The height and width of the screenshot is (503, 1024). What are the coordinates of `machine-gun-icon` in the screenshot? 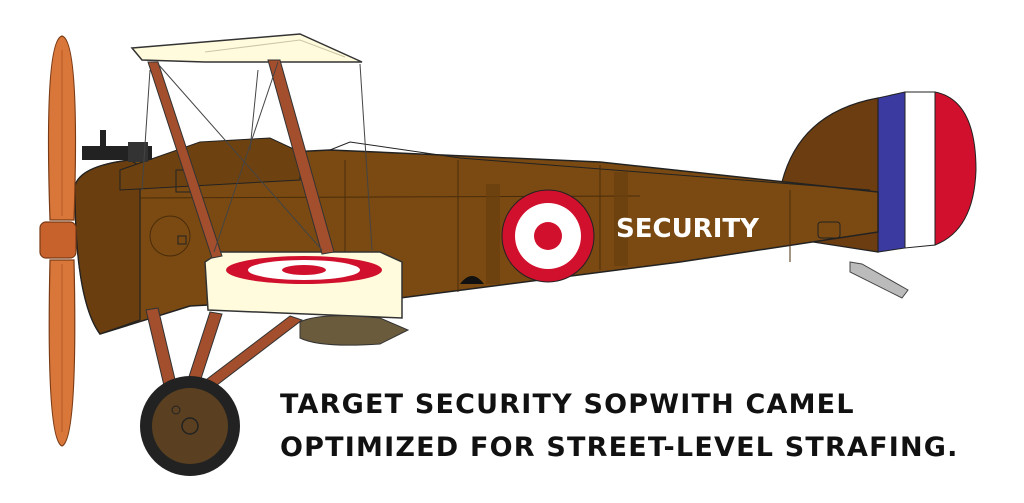 It's located at (117, 146).